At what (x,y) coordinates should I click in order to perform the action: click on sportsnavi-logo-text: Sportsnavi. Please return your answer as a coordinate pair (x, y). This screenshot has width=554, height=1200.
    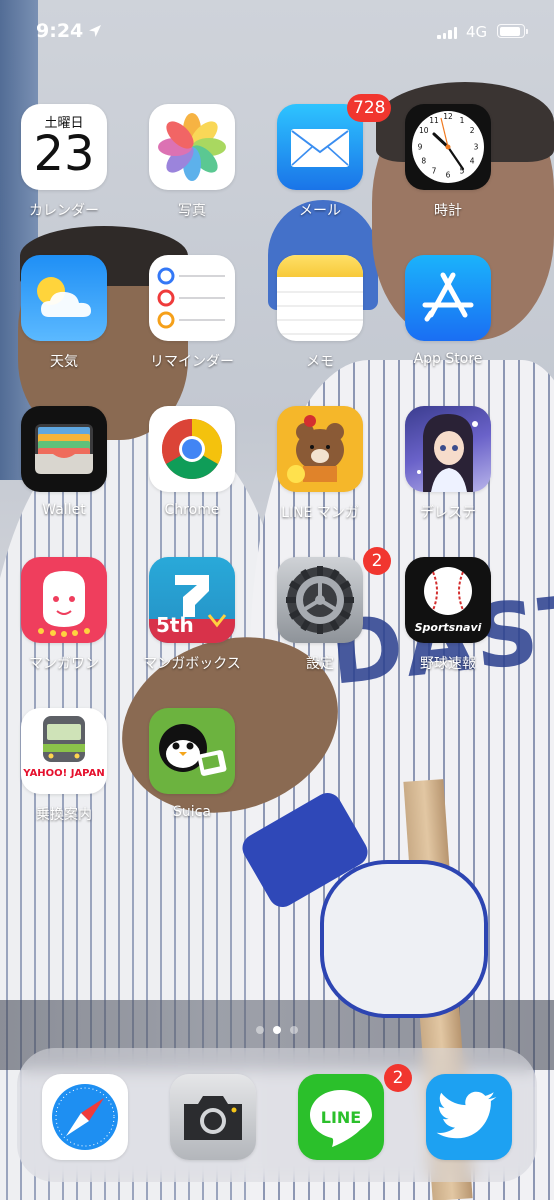
    Looking at the image, I should click on (448, 627).